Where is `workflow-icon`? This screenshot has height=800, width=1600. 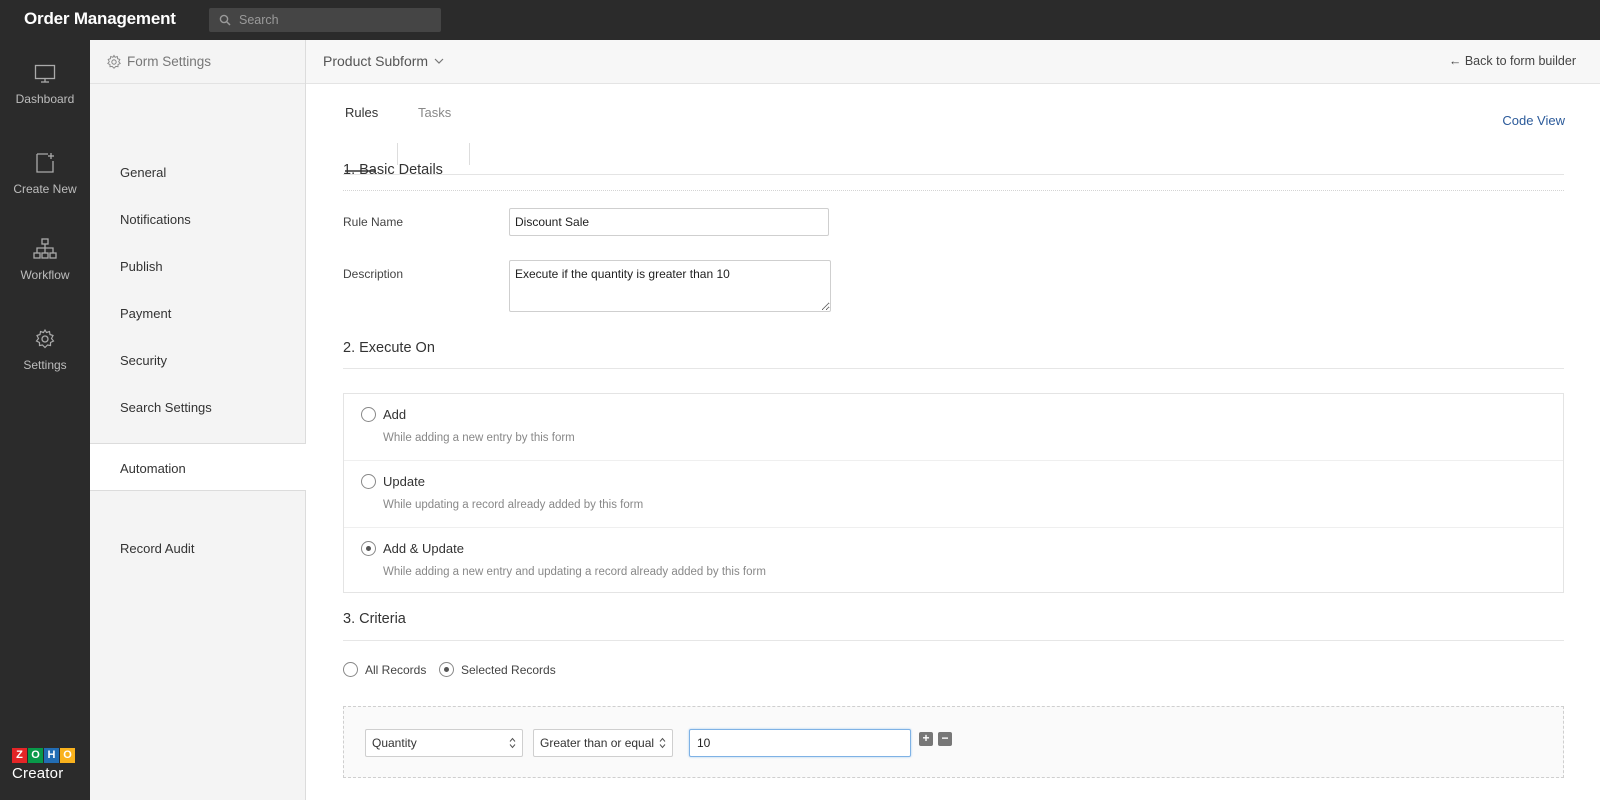
workflow-icon is located at coordinates (45, 248).